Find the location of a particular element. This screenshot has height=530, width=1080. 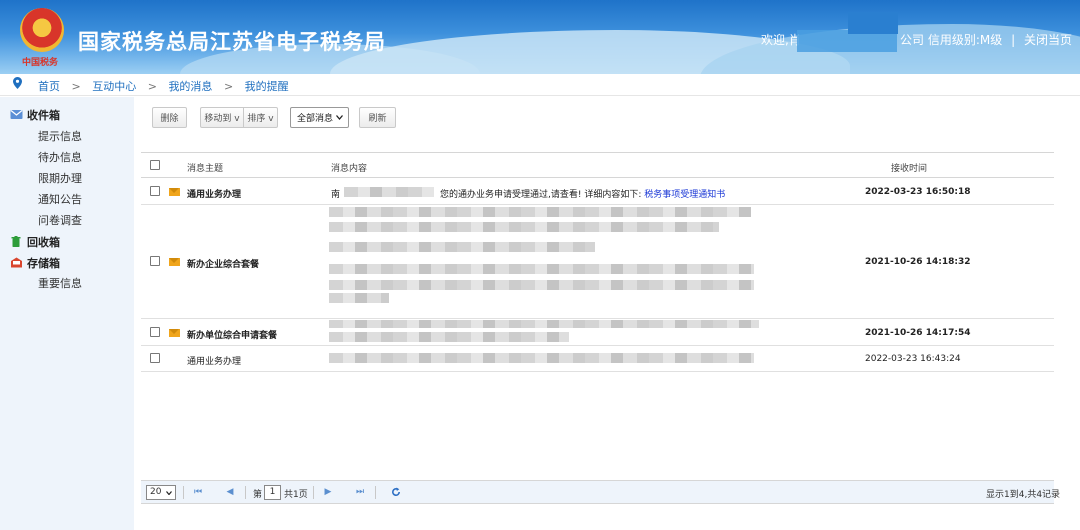

sidebar-item-important: 重要信息 is located at coordinates (60, 283).